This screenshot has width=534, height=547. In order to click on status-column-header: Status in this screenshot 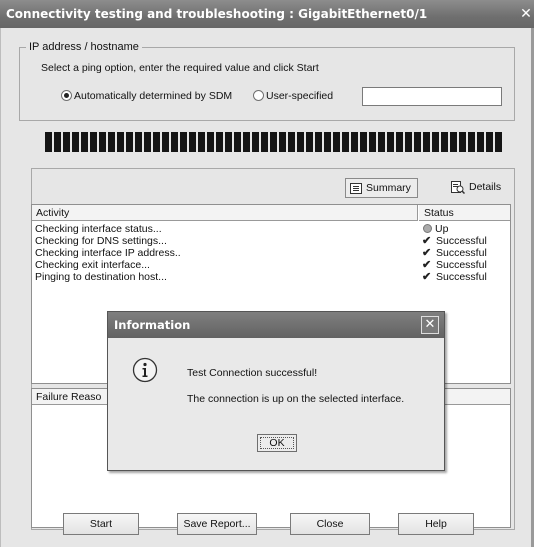, I will do `click(464, 213)`.